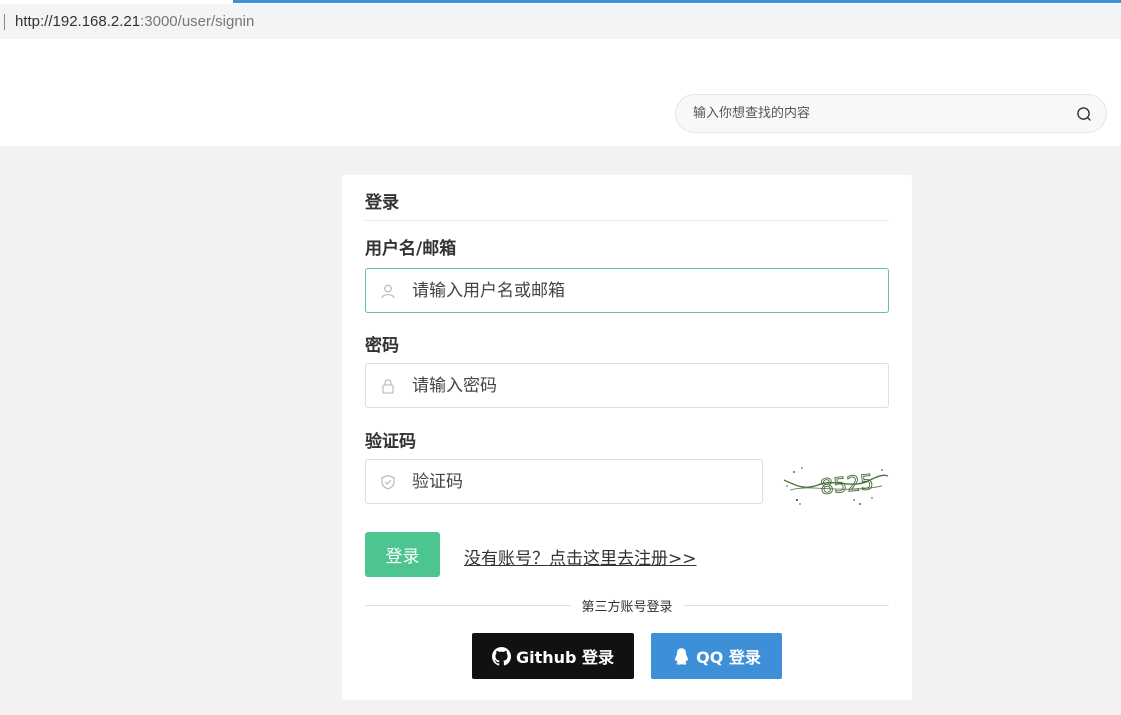 This screenshot has width=1121, height=715. What do you see at coordinates (382, 203) in the screenshot?
I see `card-title: 登录` at bounding box center [382, 203].